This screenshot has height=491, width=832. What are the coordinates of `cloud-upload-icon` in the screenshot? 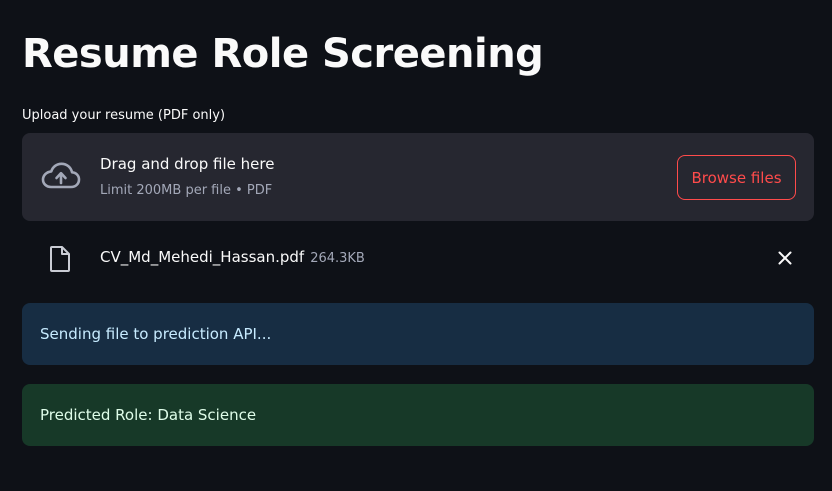 It's located at (61, 177).